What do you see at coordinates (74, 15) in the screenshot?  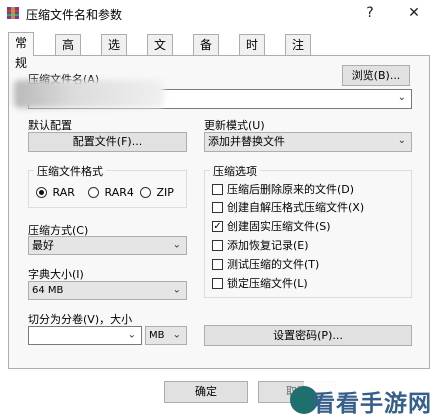 I see `window-title: 压缩文件名和参数` at bounding box center [74, 15].